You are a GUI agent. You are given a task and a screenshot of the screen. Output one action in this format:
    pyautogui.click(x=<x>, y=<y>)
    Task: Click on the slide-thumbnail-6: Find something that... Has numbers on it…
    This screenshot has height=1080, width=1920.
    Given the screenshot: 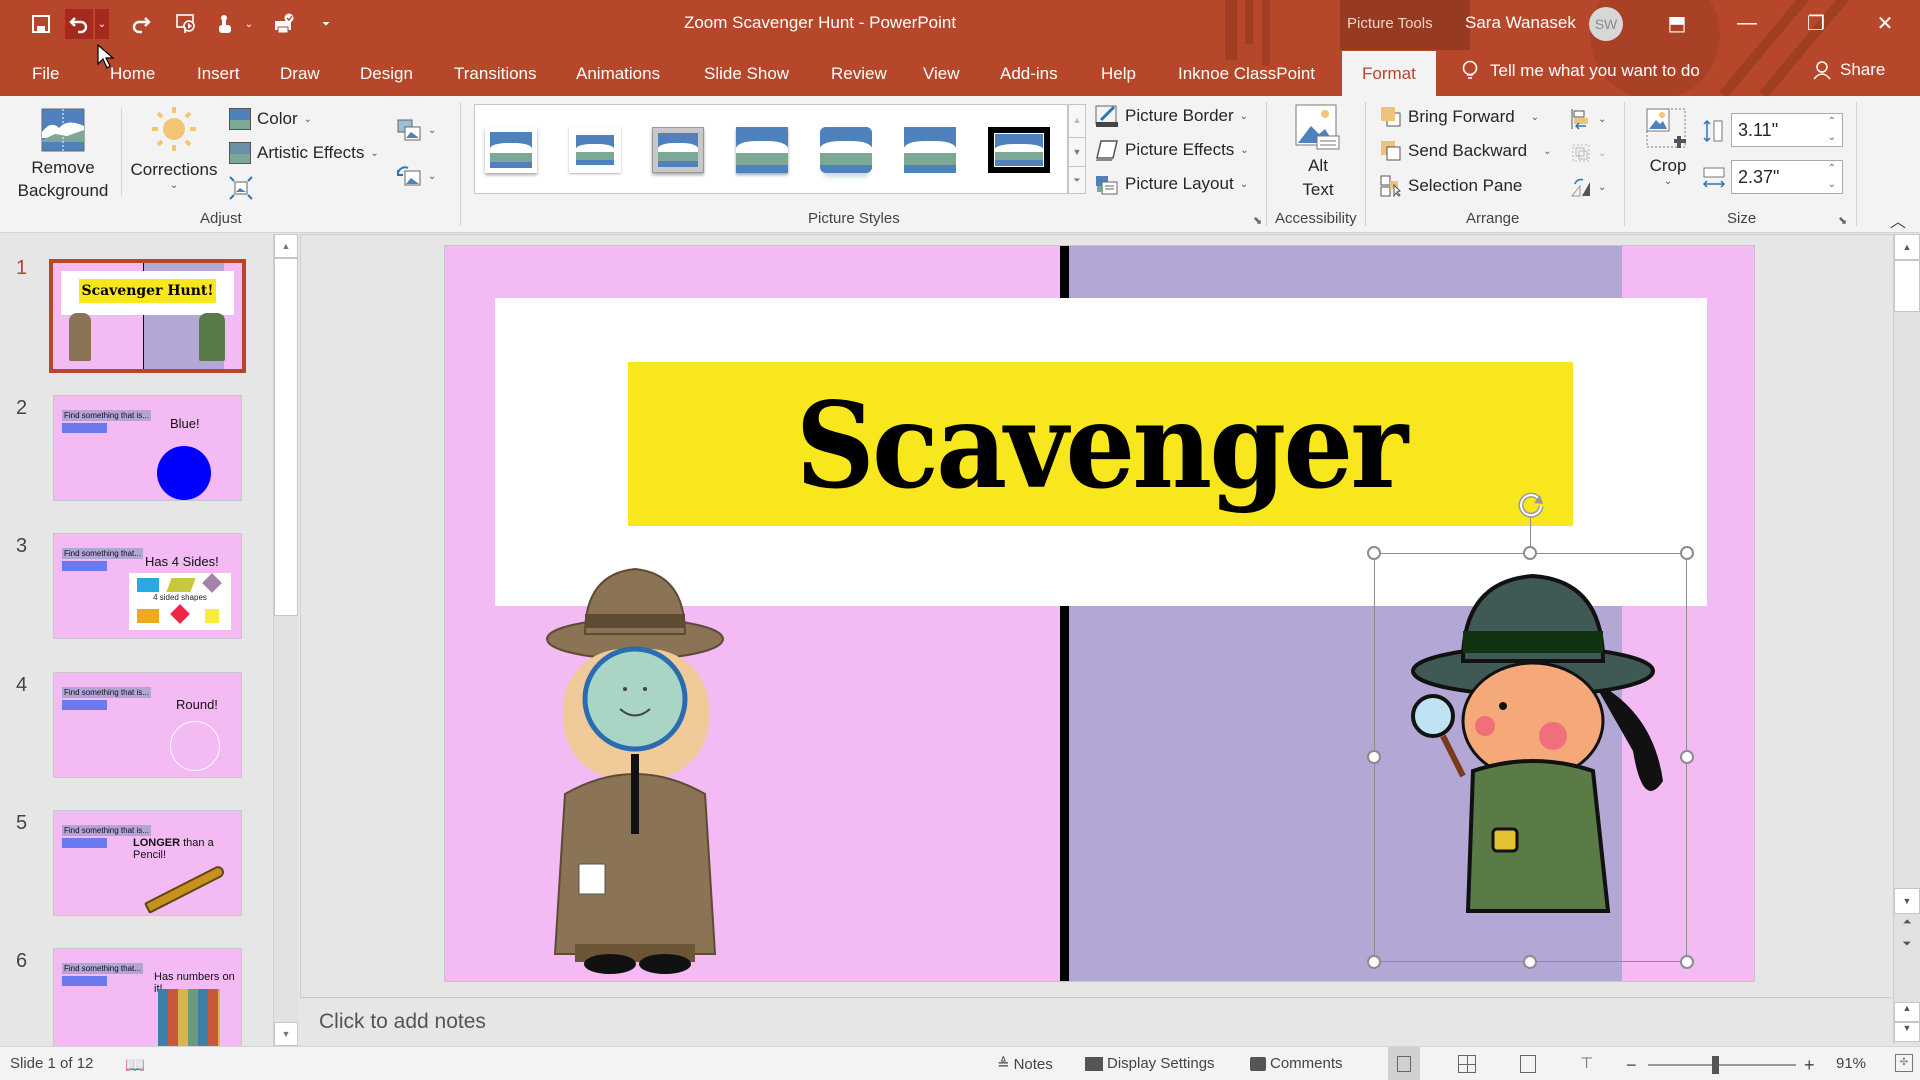 What is the action you would take?
    pyautogui.click(x=147, y=997)
    